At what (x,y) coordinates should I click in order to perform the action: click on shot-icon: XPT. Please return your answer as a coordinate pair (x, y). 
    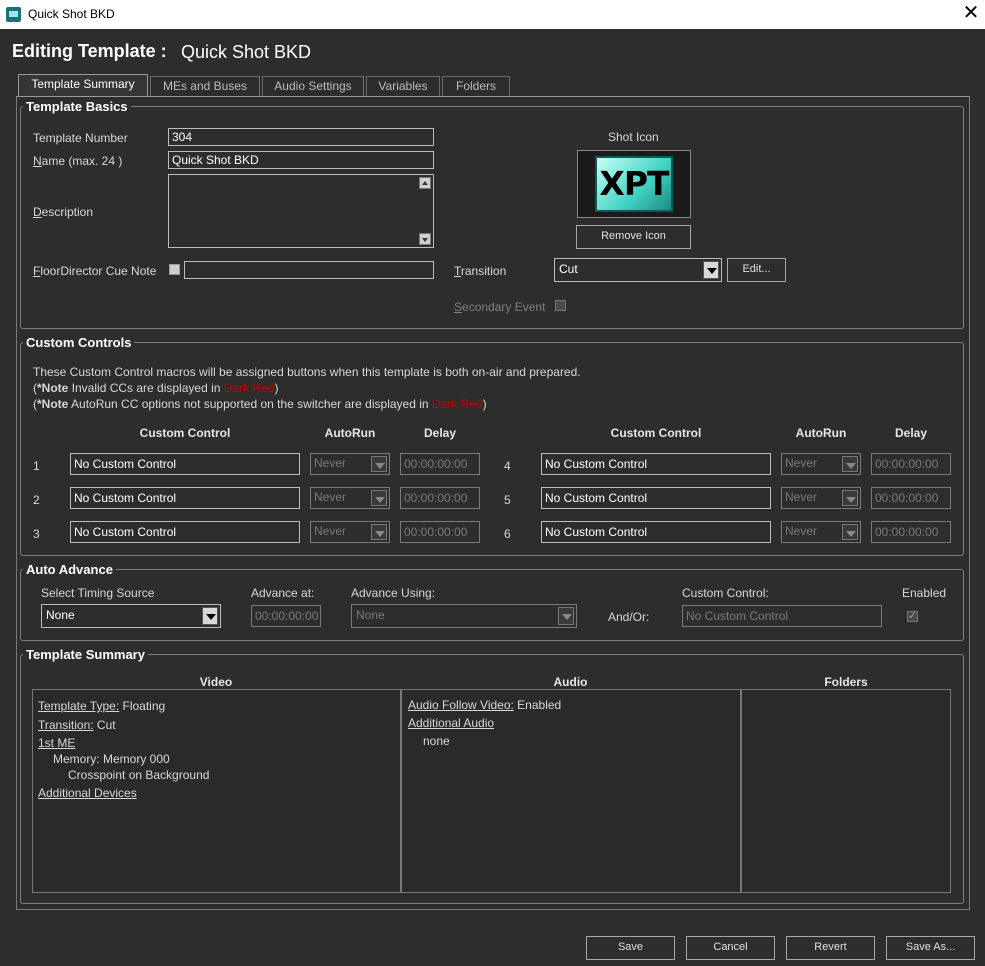
    Looking at the image, I should click on (634, 184).